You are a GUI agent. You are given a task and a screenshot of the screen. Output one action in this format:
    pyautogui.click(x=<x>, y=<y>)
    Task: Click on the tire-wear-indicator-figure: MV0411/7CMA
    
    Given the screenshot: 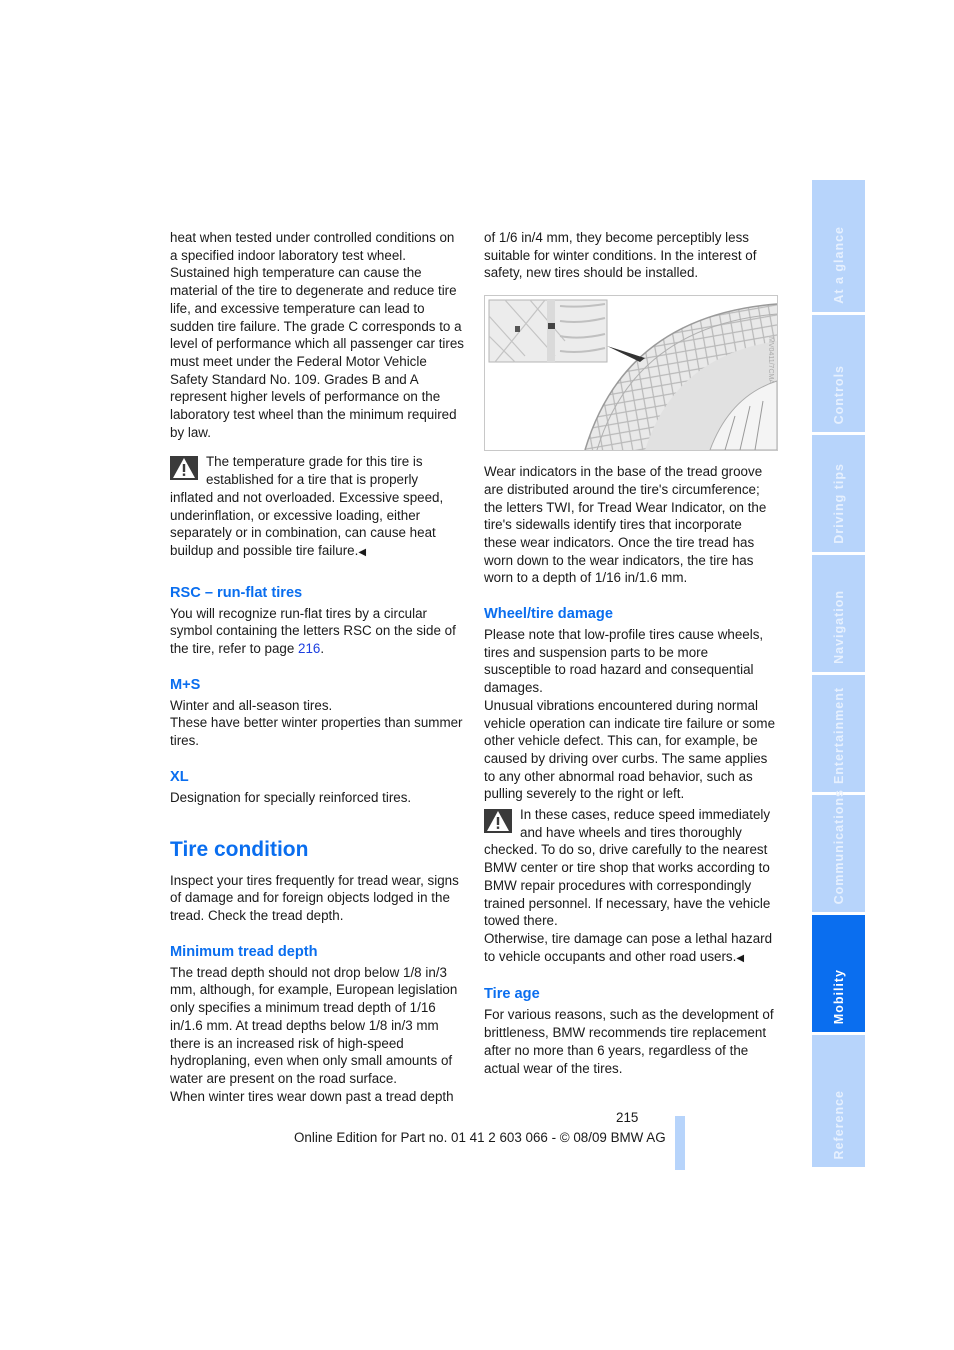 What is the action you would take?
    pyautogui.click(x=631, y=373)
    